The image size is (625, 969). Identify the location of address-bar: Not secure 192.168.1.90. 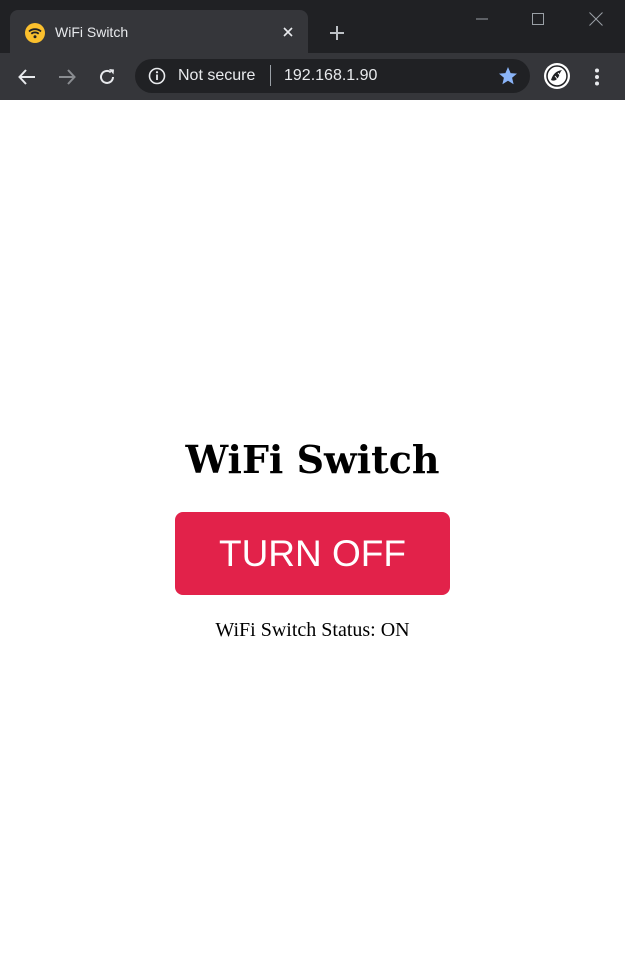
(332, 76).